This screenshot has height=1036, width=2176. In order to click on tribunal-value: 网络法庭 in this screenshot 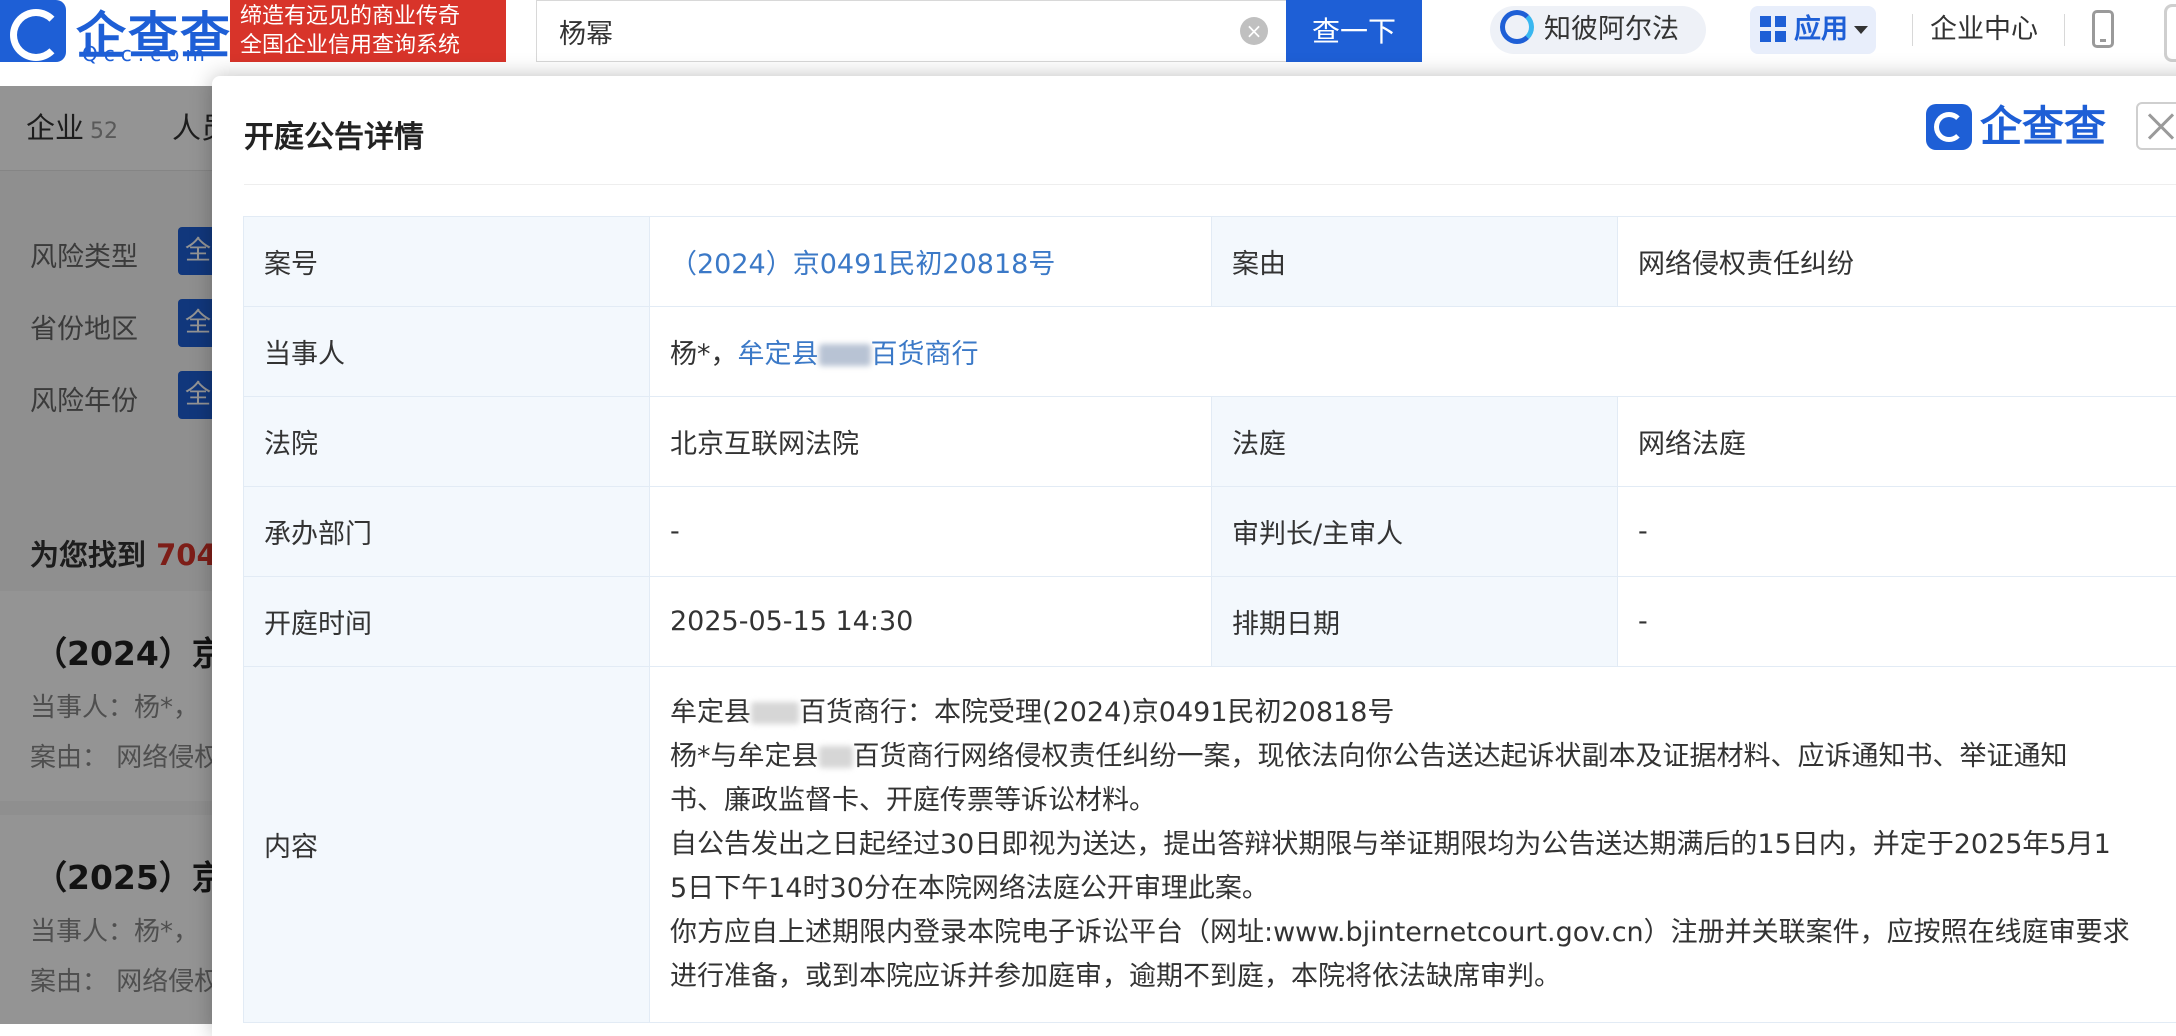, I will do `click(1897, 442)`.